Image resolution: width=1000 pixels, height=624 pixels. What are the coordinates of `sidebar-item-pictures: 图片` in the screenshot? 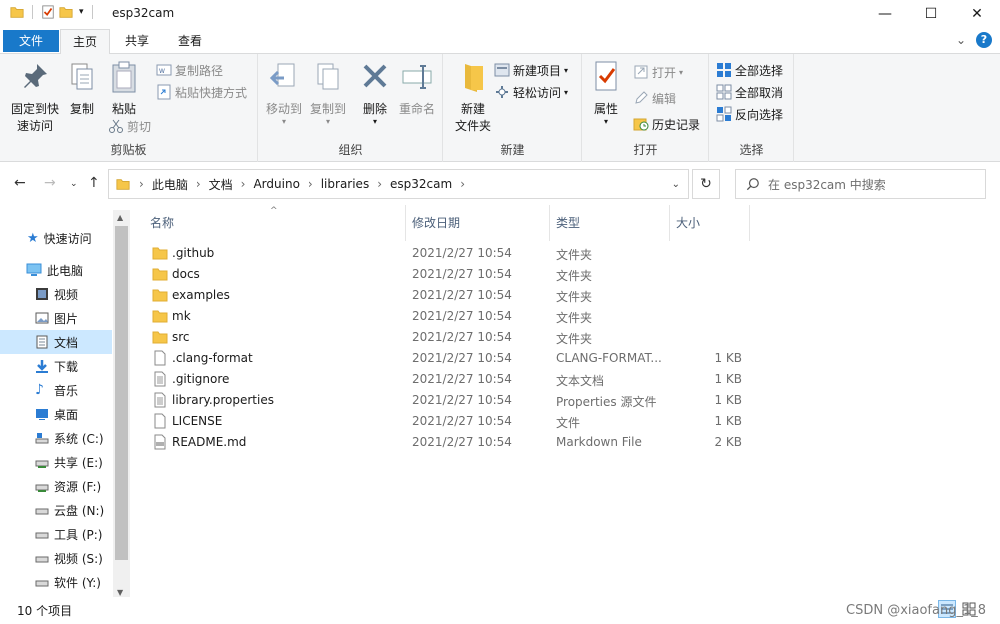 It's located at (56, 318).